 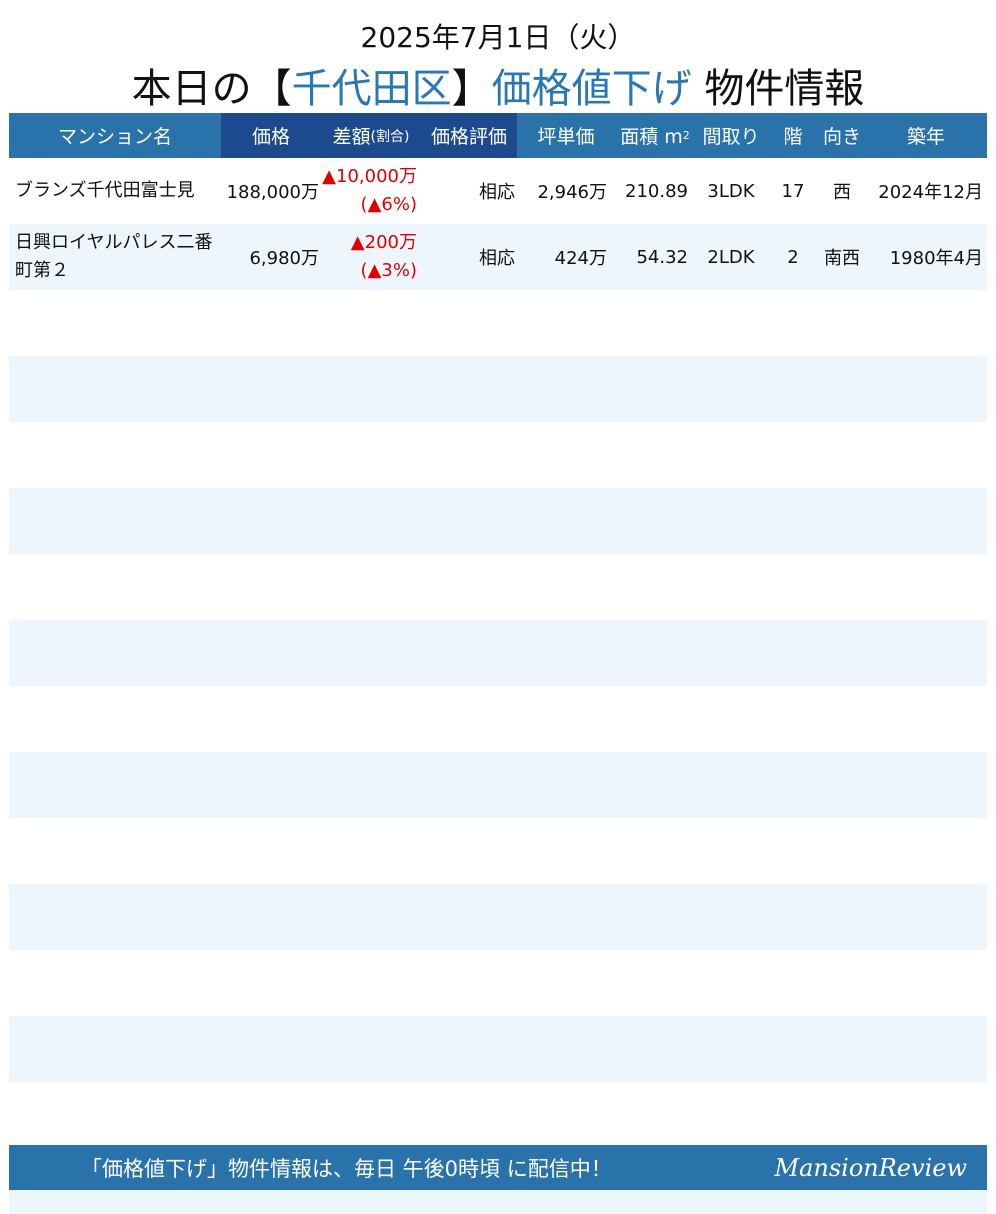 What do you see at coordinates (211, 89) in the screenshot?
I see `title-prefix: 本日の【` at bounding box center [211, 89].